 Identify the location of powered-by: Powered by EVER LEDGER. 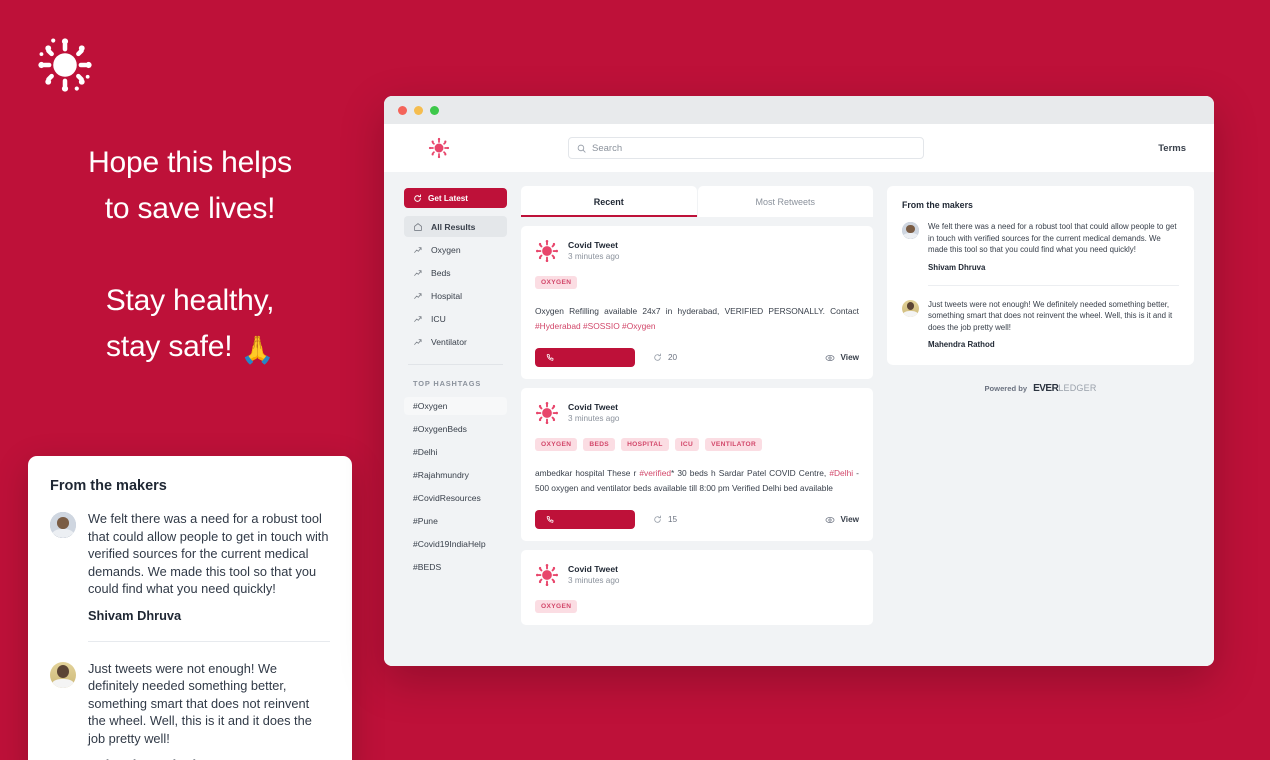
(1040, 388).